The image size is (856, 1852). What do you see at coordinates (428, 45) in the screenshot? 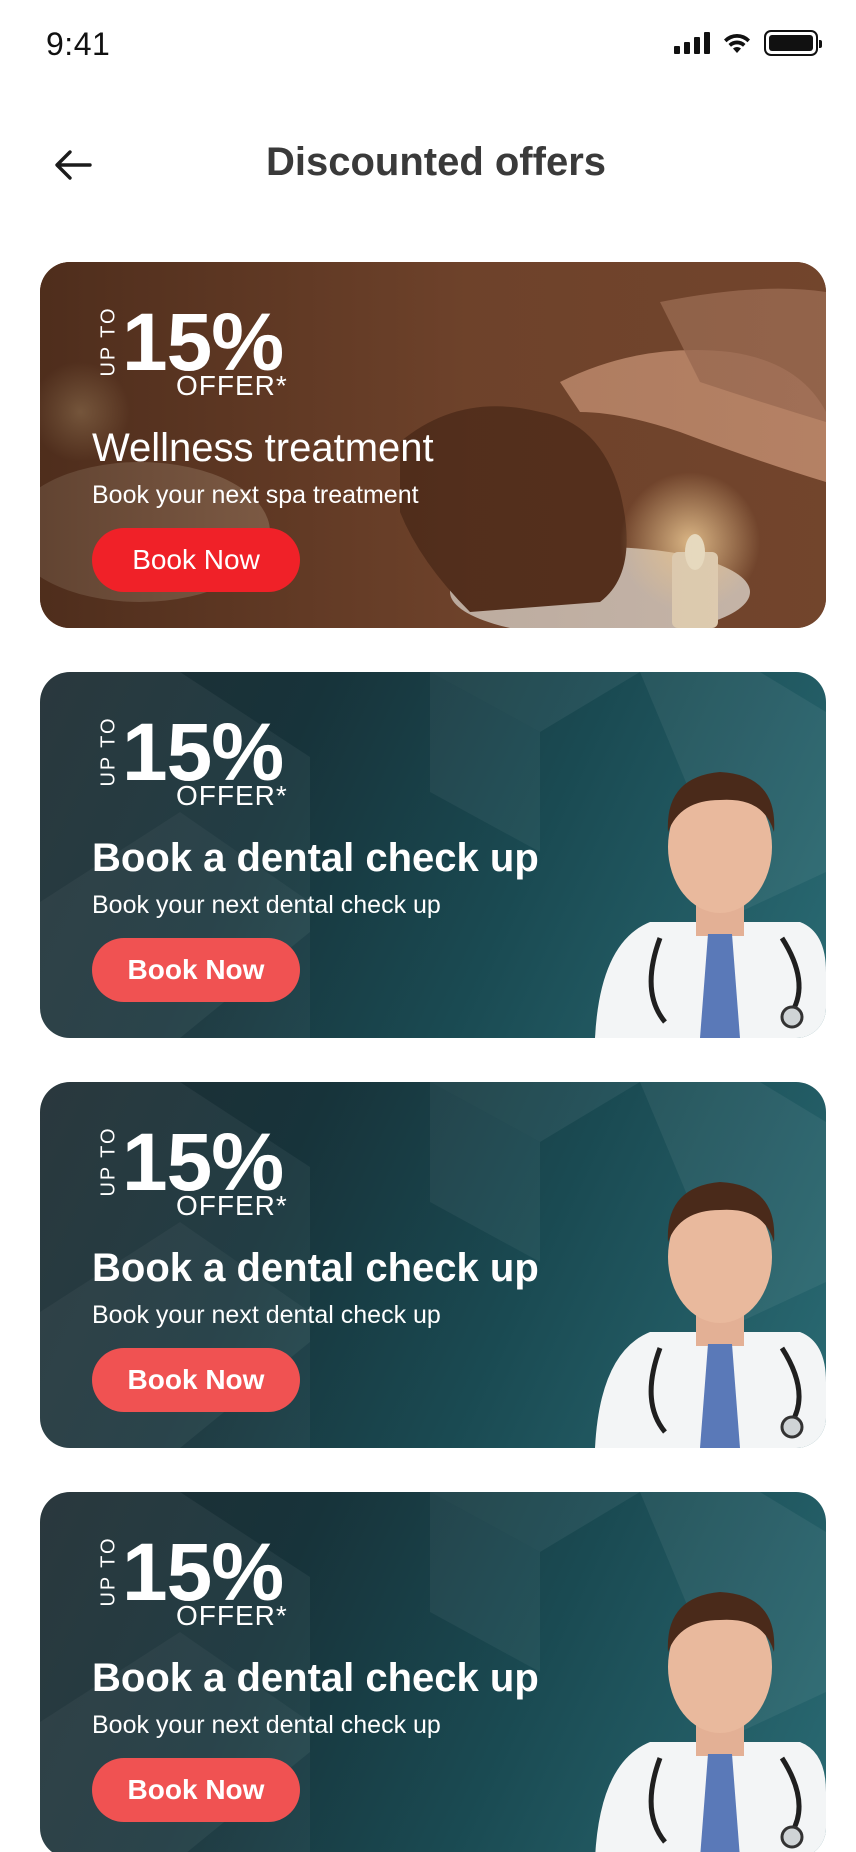
I see `status-bar: 9:41` at bounding box center [428, 45].